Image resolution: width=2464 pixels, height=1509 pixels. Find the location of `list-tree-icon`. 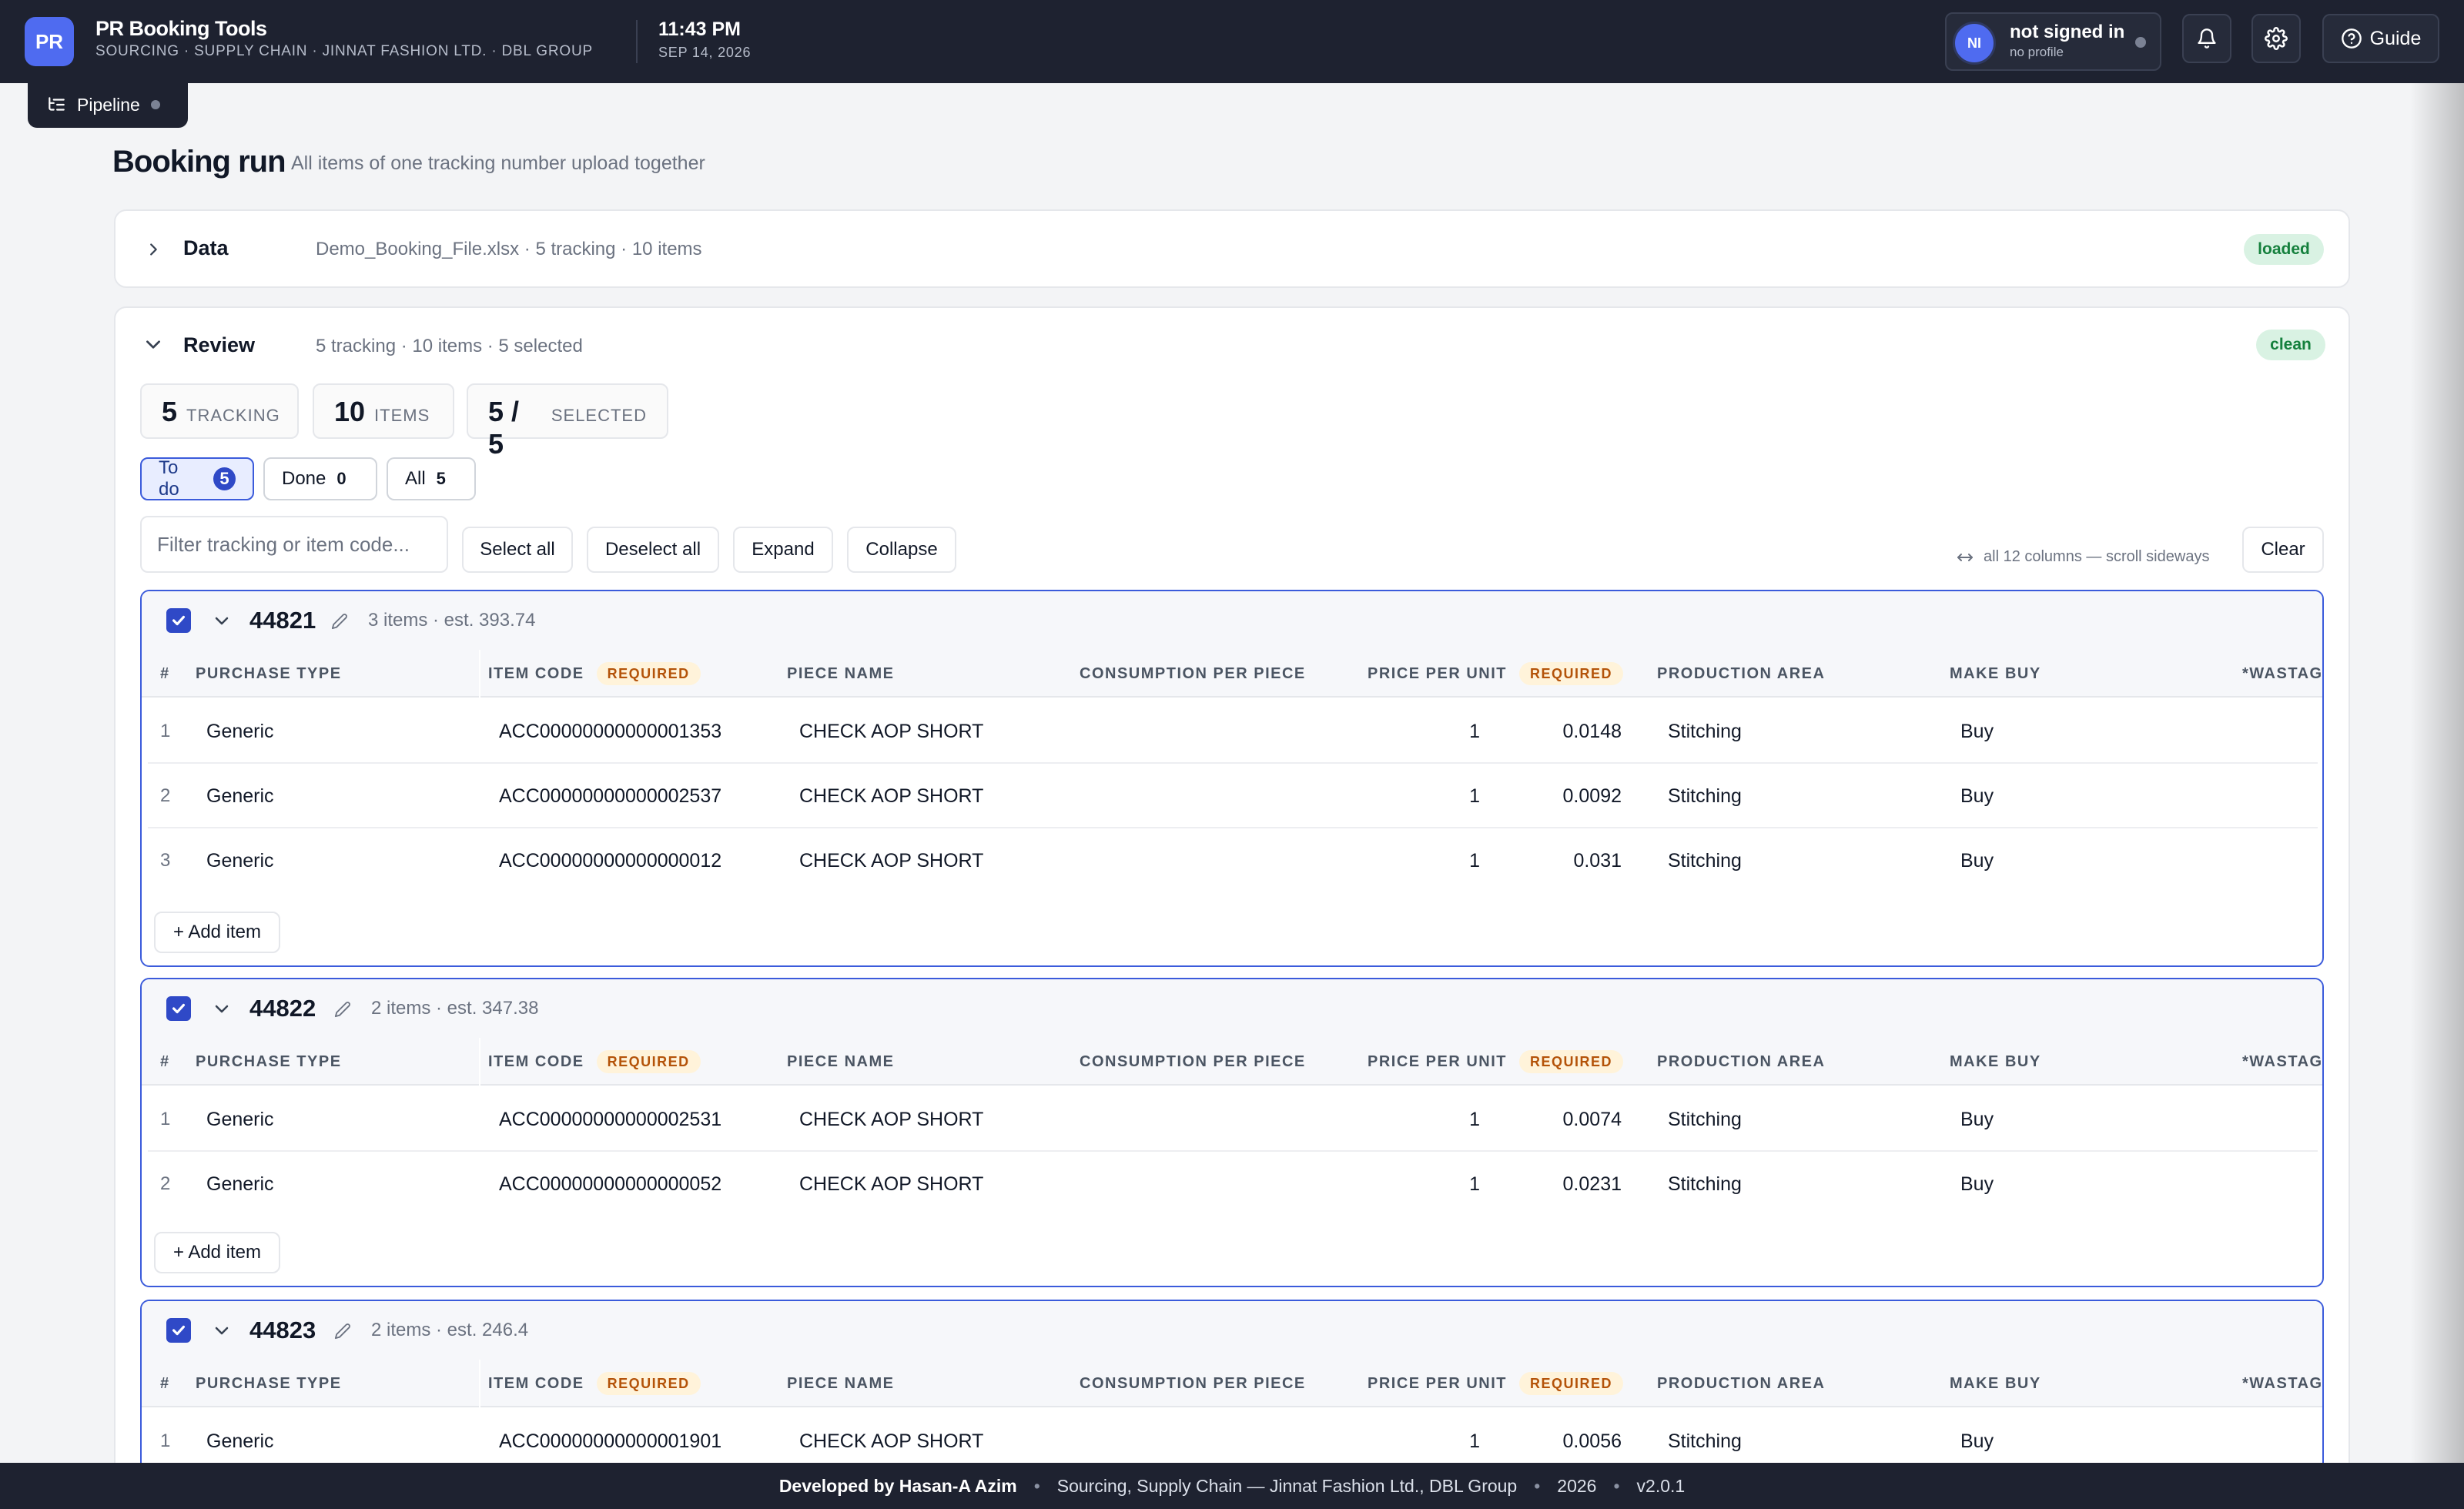

list-tree-icon is located at coordinates (56, 105).